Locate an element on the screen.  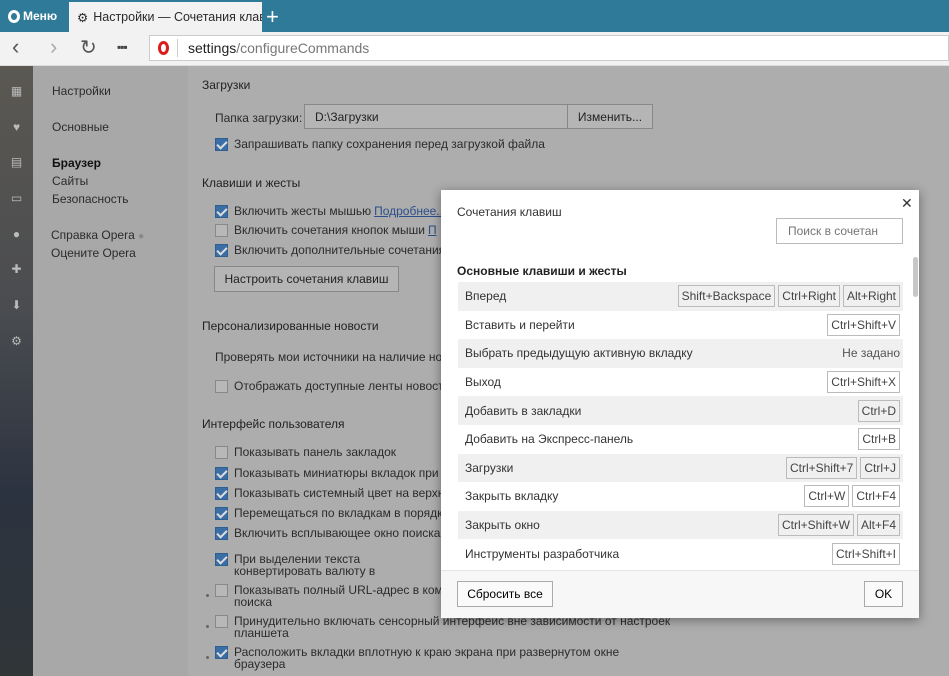
ui-option-row: Показывать миниатюры вкладок при is located at coordinates (327, 473).